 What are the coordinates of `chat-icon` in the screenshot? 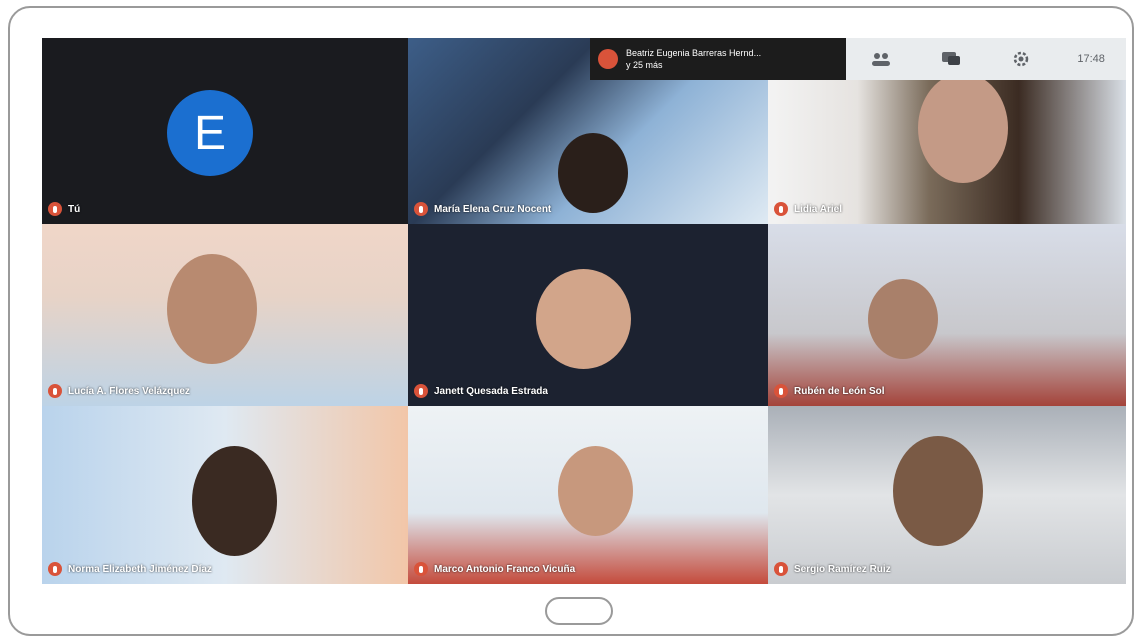 It's located at (951, 59).